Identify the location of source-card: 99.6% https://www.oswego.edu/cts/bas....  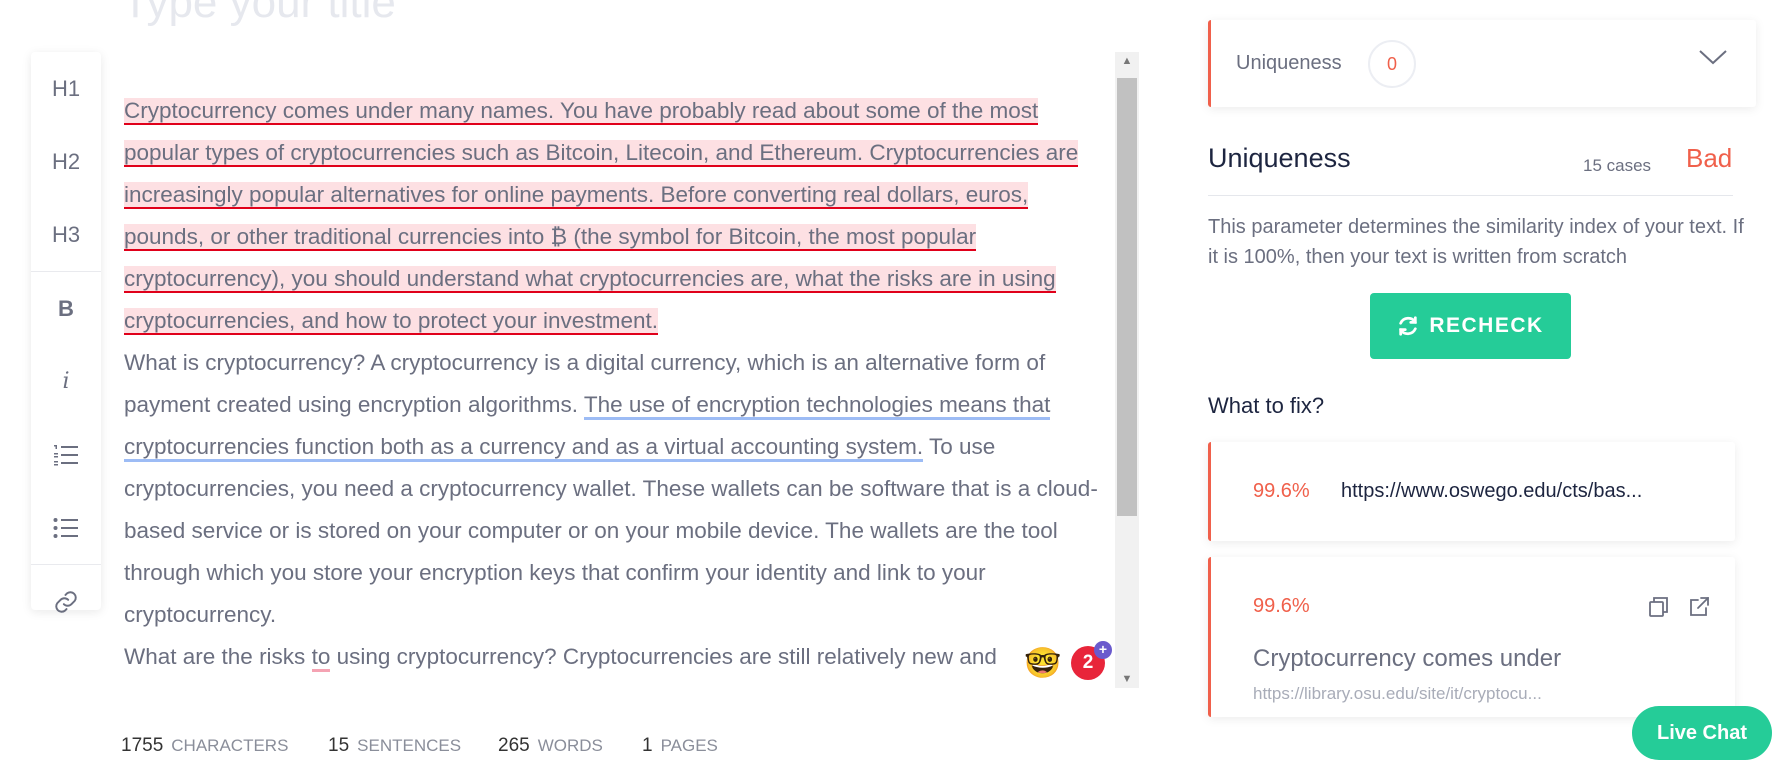
(1471, 491).